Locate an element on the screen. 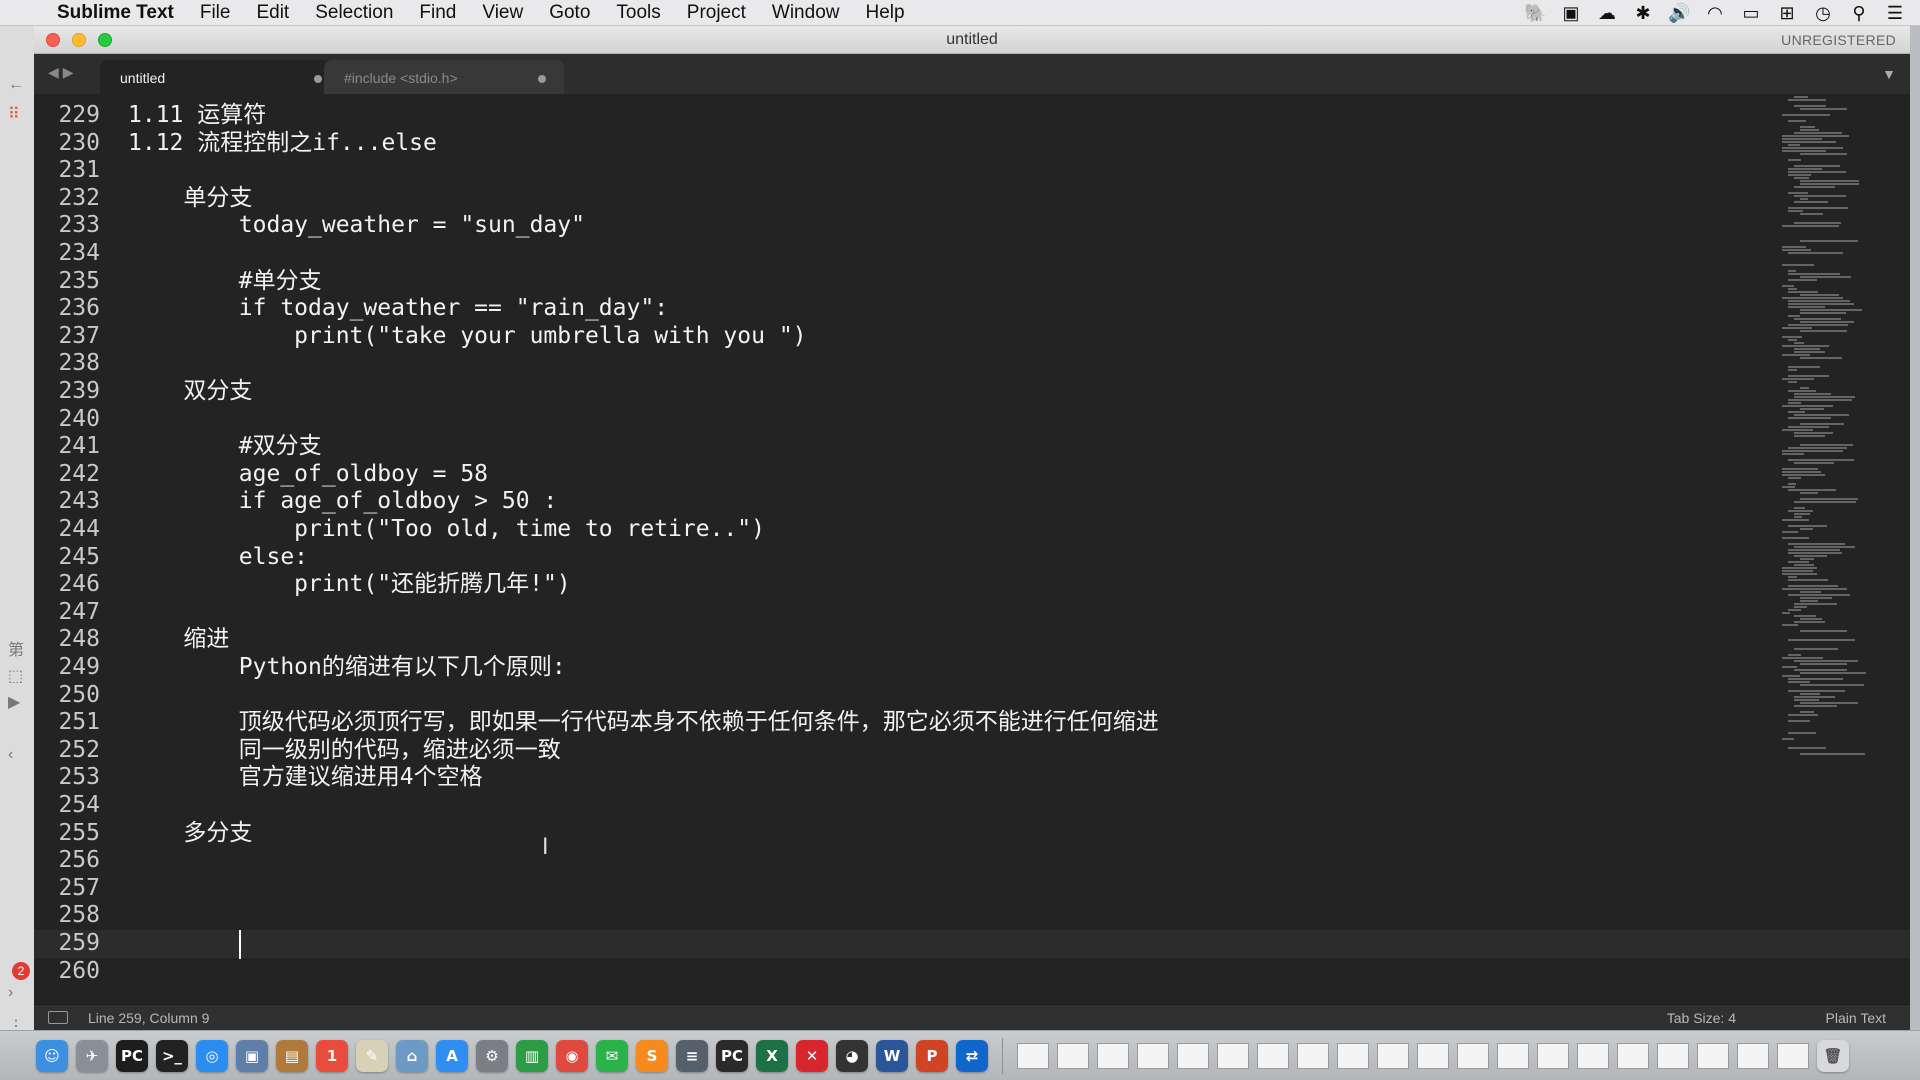 This screenshot has width=1920, height=1080. code-line: 多分支 is located at coordinates (190, 834).